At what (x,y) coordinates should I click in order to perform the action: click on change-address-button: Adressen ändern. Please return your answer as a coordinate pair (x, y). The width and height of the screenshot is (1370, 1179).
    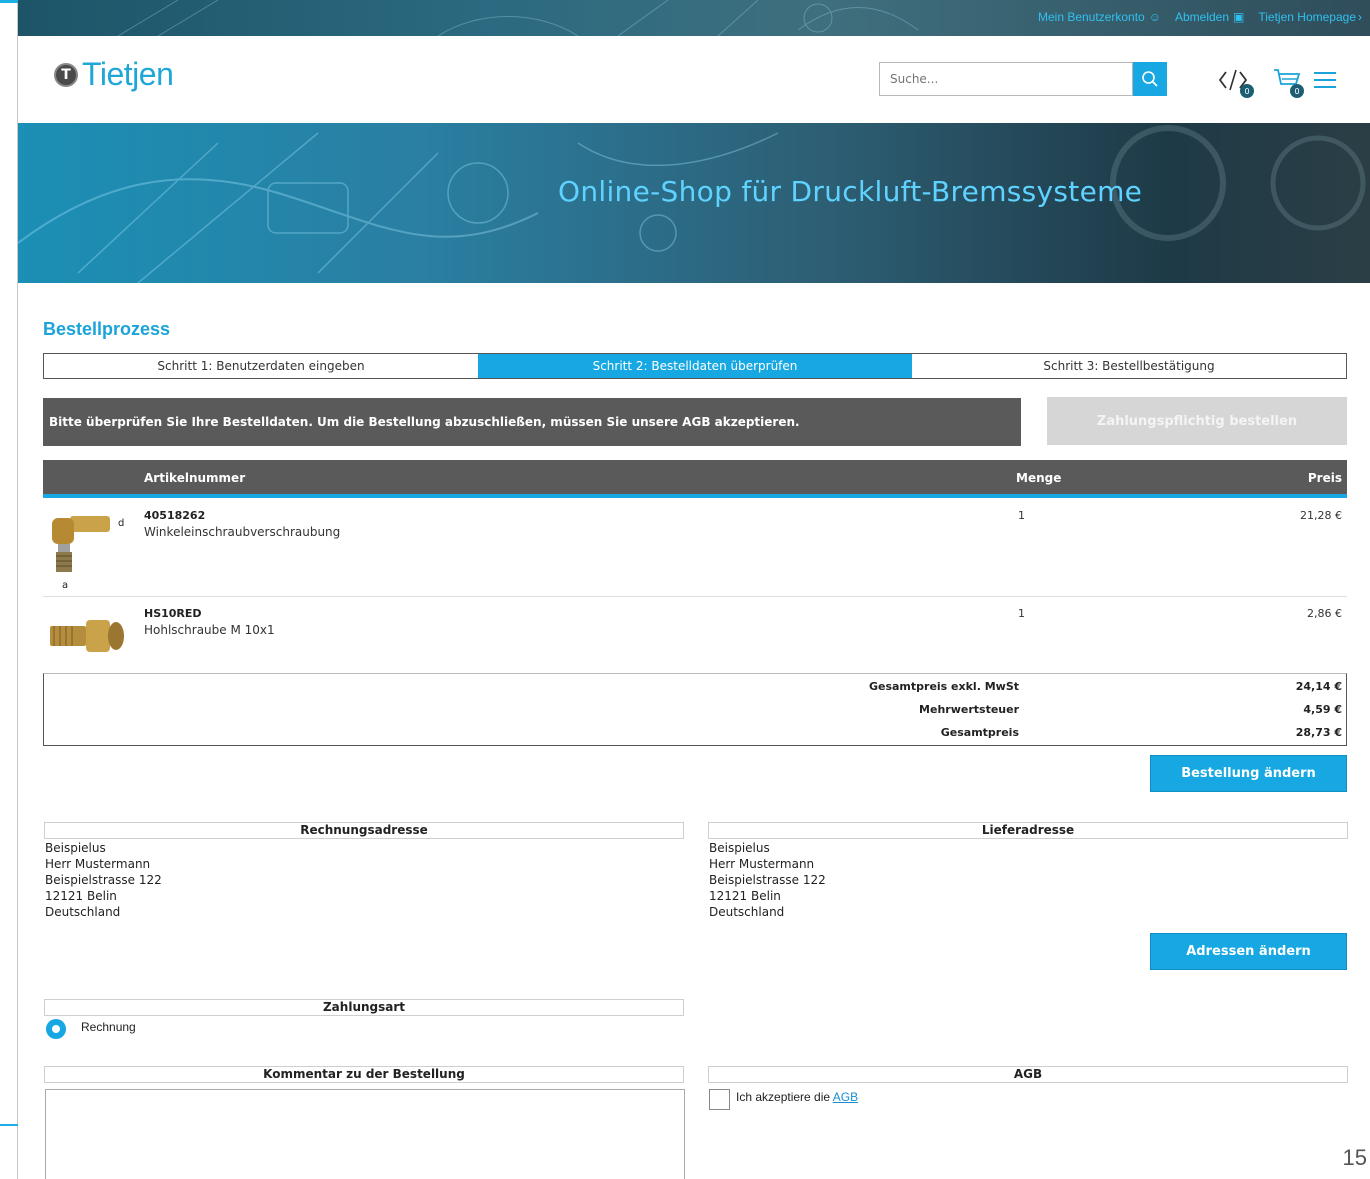
    Looking at the image, I should click on (1248, 951).